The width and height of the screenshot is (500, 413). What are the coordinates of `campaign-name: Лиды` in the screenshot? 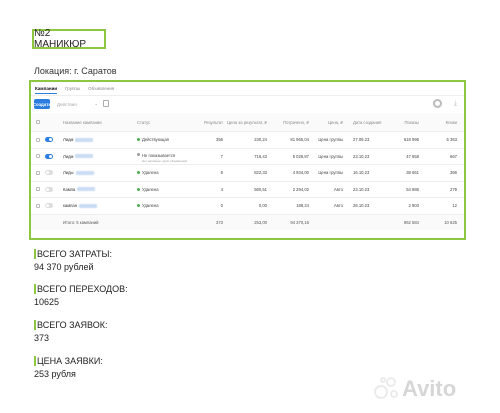 It's located at (78, 173).